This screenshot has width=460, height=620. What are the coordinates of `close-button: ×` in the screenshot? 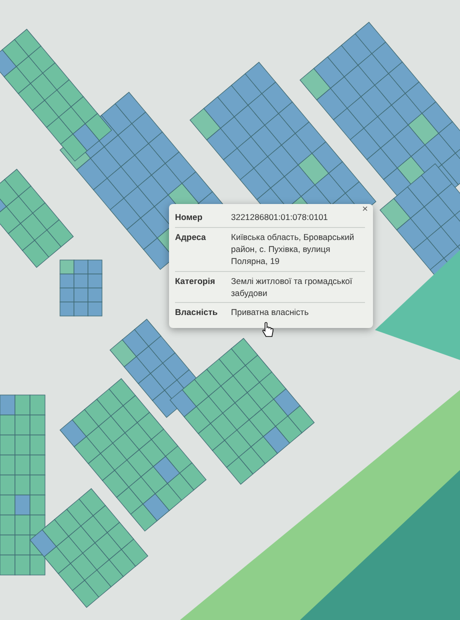 It's located at (365, 210).